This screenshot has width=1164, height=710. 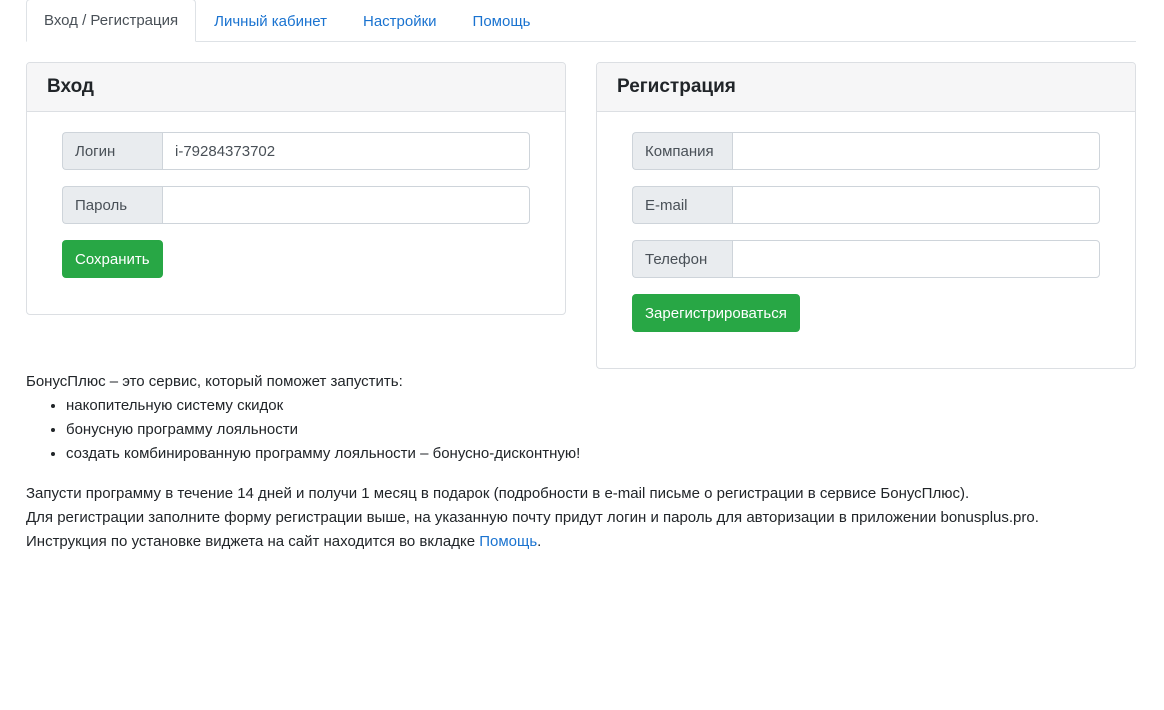 What do you see at coordinates (682, 205) in the screenshot?
I see `email-label: E-mail` at bounding box center [682, 205].